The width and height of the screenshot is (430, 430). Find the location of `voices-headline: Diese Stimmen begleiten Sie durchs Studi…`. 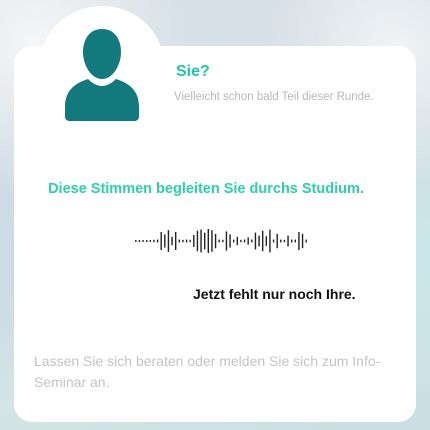

voices-headline: Diese Stimmen begleiten Sie durchs Studi… is located at coordinates (206, 189).